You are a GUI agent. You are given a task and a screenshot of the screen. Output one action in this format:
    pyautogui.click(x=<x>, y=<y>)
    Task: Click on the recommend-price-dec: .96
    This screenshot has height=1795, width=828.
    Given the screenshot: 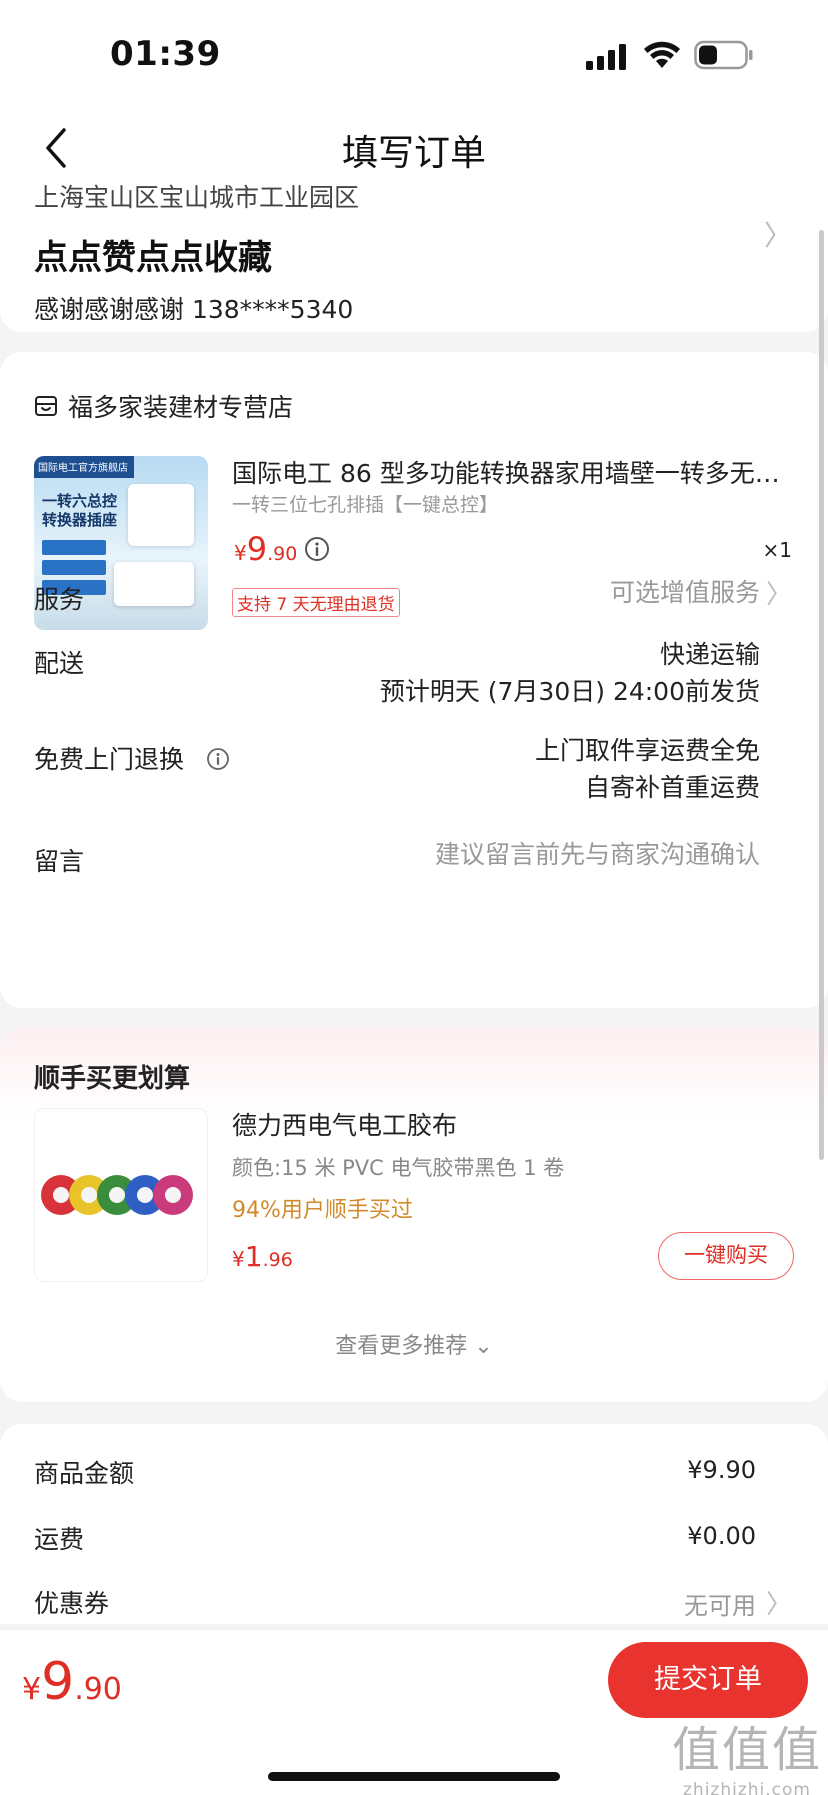 What is the action you would take?
    pyautogui.click(x=277, y=1260)
    